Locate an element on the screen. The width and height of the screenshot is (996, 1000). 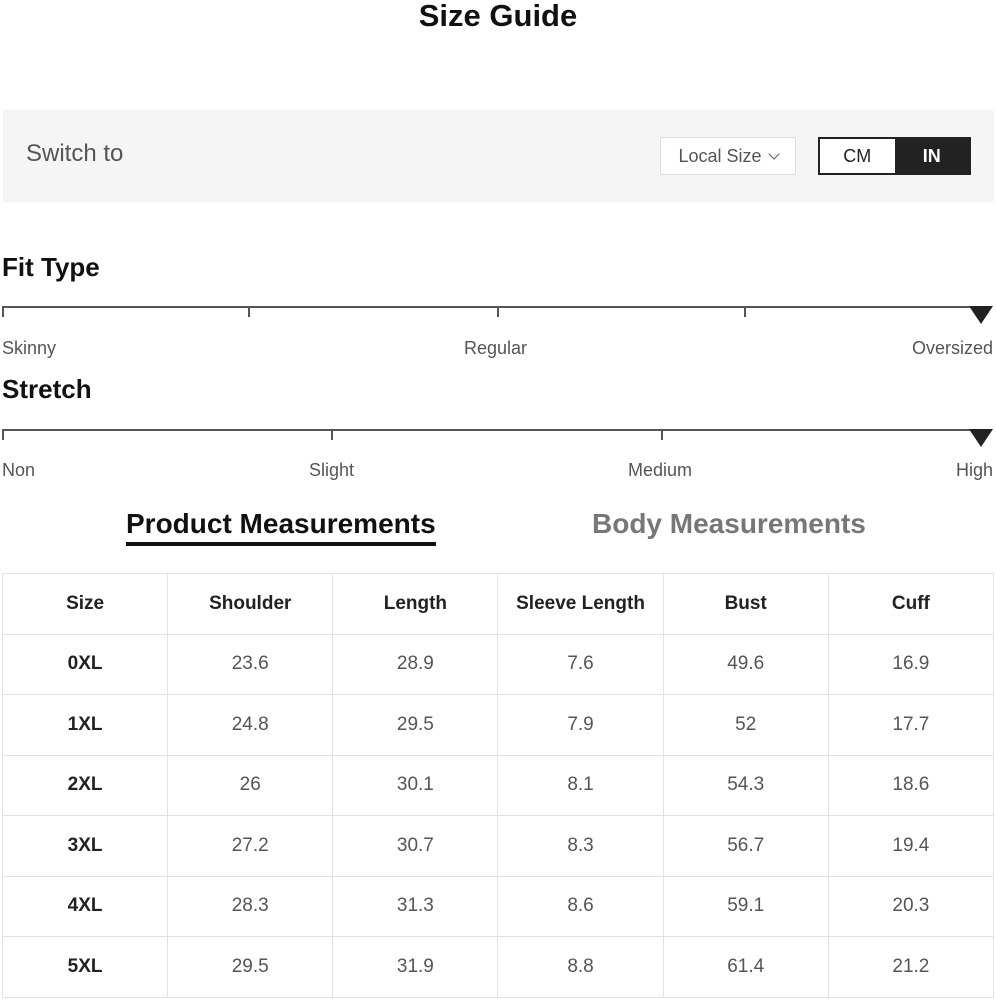
size-cell: 3XL is located at coordinates (85, 846).